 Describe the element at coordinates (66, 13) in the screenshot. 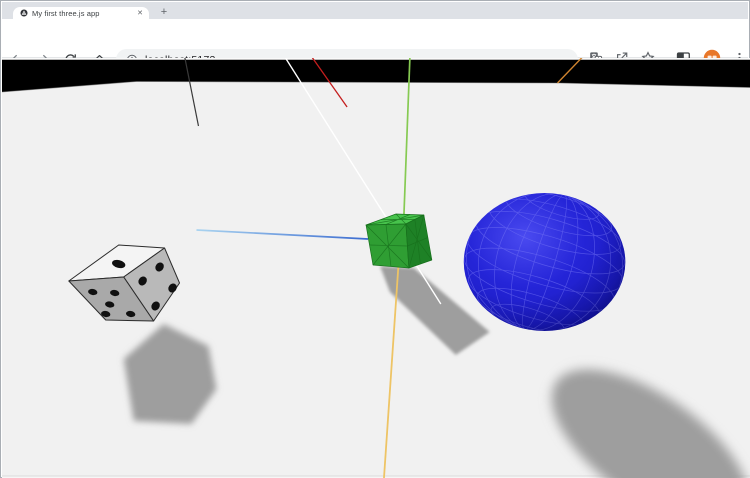

I see `tab-title: My first three.js app` at that location.